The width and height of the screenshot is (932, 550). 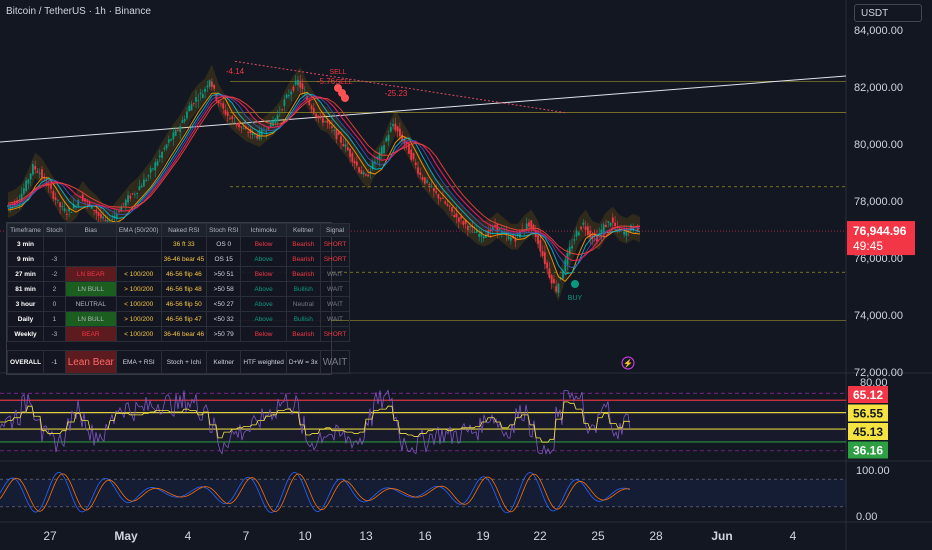 I want to click on timeframe-cell: Daily, so click(x=25, y=319).